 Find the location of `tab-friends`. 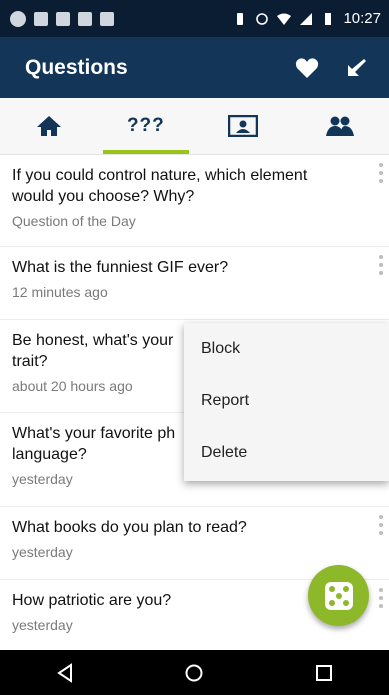

tab-friends is located at coordinates (340, 126).